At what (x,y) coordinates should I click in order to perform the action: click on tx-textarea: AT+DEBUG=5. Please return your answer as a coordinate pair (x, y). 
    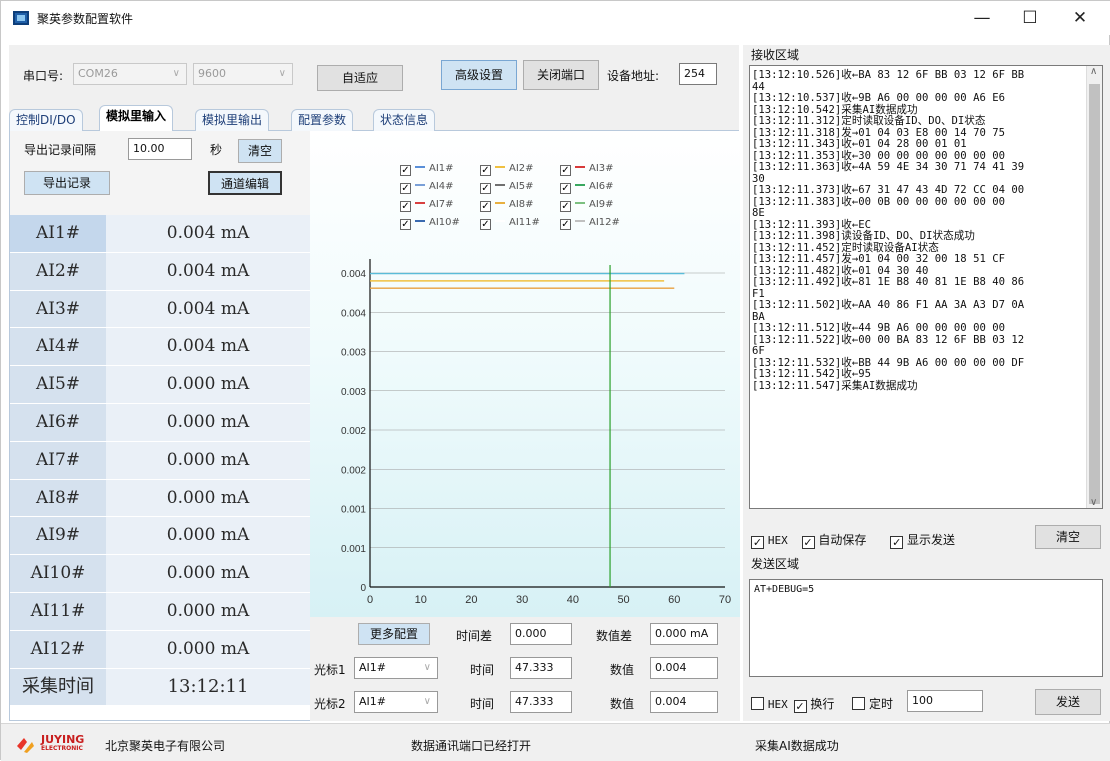
    Looking at the image, I should click on (926, 628).